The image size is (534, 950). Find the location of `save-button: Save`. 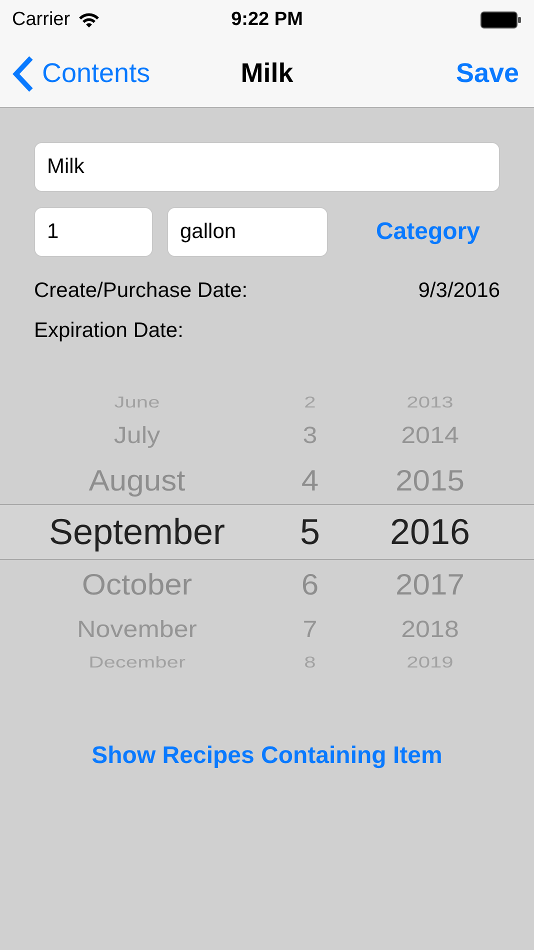

save-button: Save is located at coordinates (489, 73).